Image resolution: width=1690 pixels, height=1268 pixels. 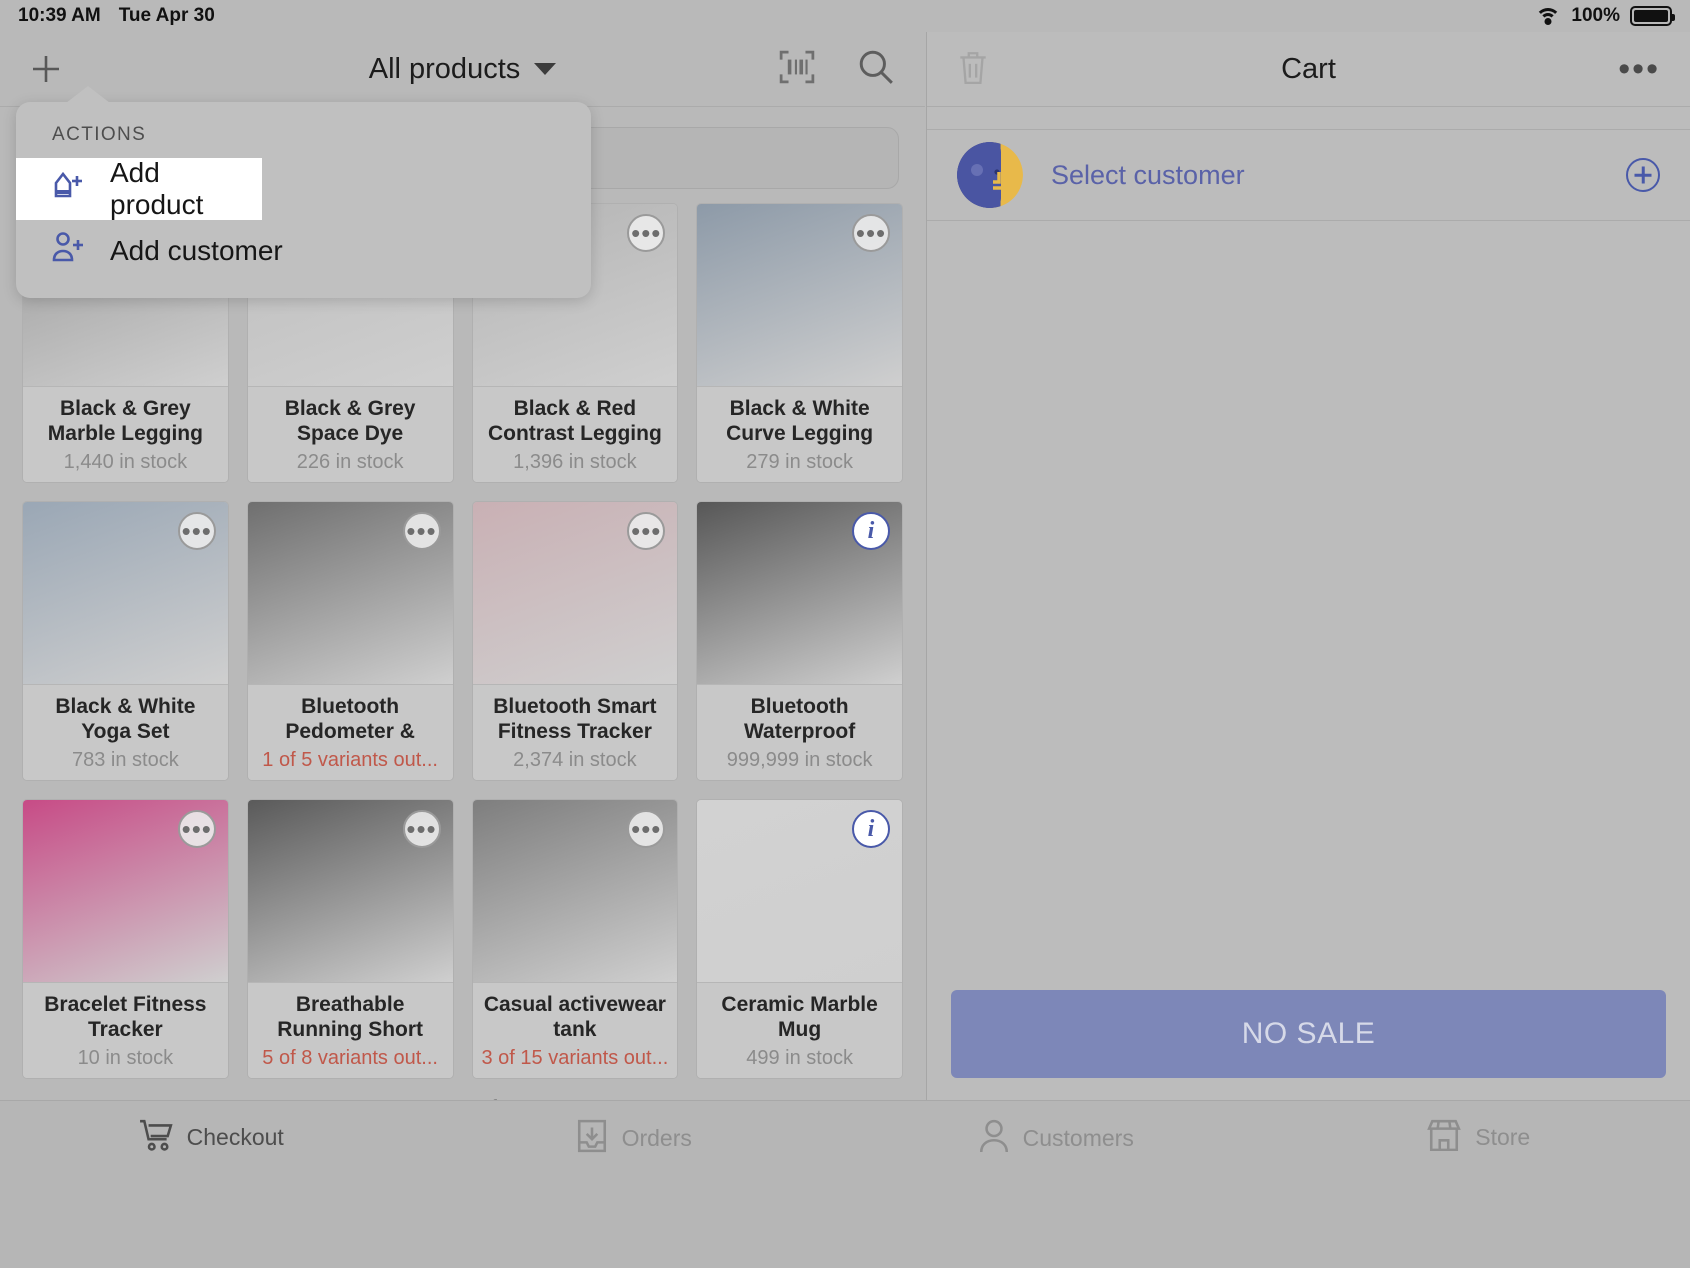 I want to click on tab-store: Store, so click(x=1479, y=1137).